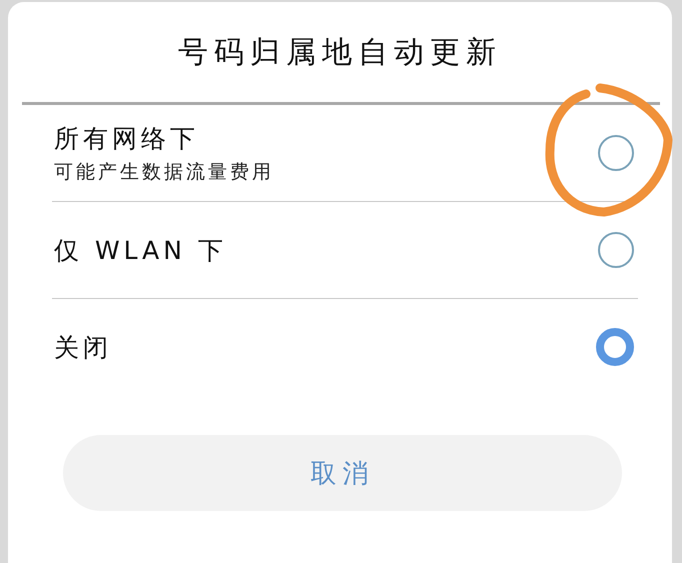 Image resolution: width=682 pixels, height=563 pixels. I want to click on option-hint: 可能产生数据流量费用, so click(164, 172).